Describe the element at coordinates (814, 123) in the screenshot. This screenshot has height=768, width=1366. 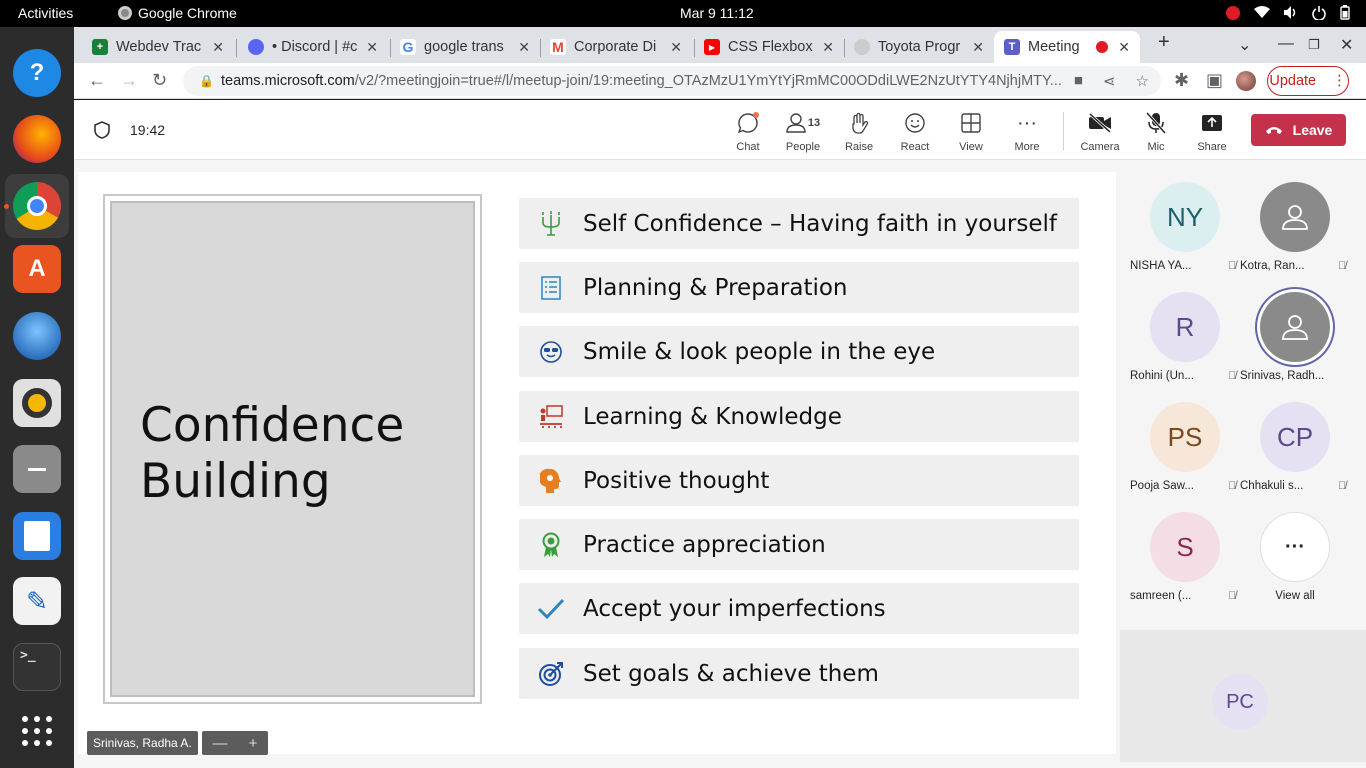
I see `people-count: 13` at that location.